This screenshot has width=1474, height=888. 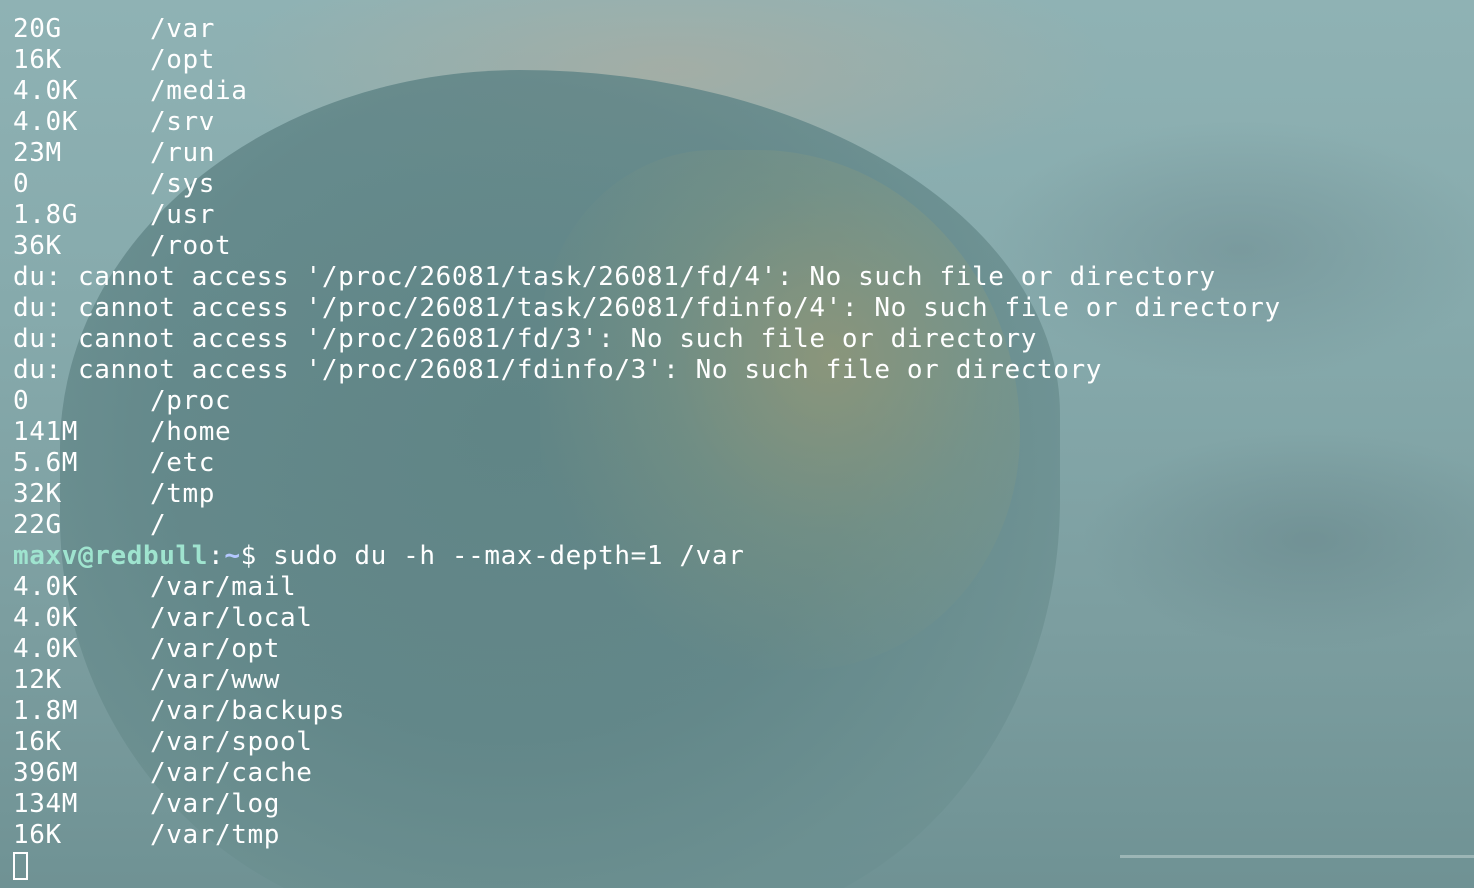 I want to click on command-text: sudo du -h --max-depth=1 /var, so click(x=500, y=556).